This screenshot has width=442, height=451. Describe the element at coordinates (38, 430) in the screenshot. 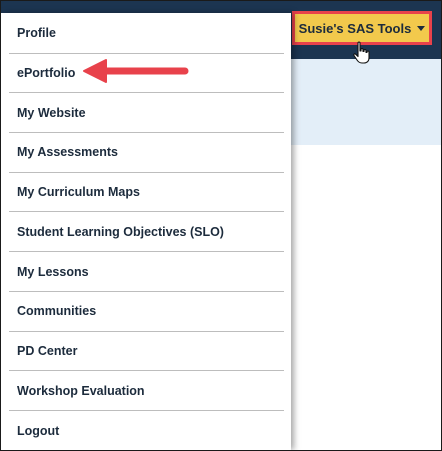

I see `menu-item-label: Logout` at that location.